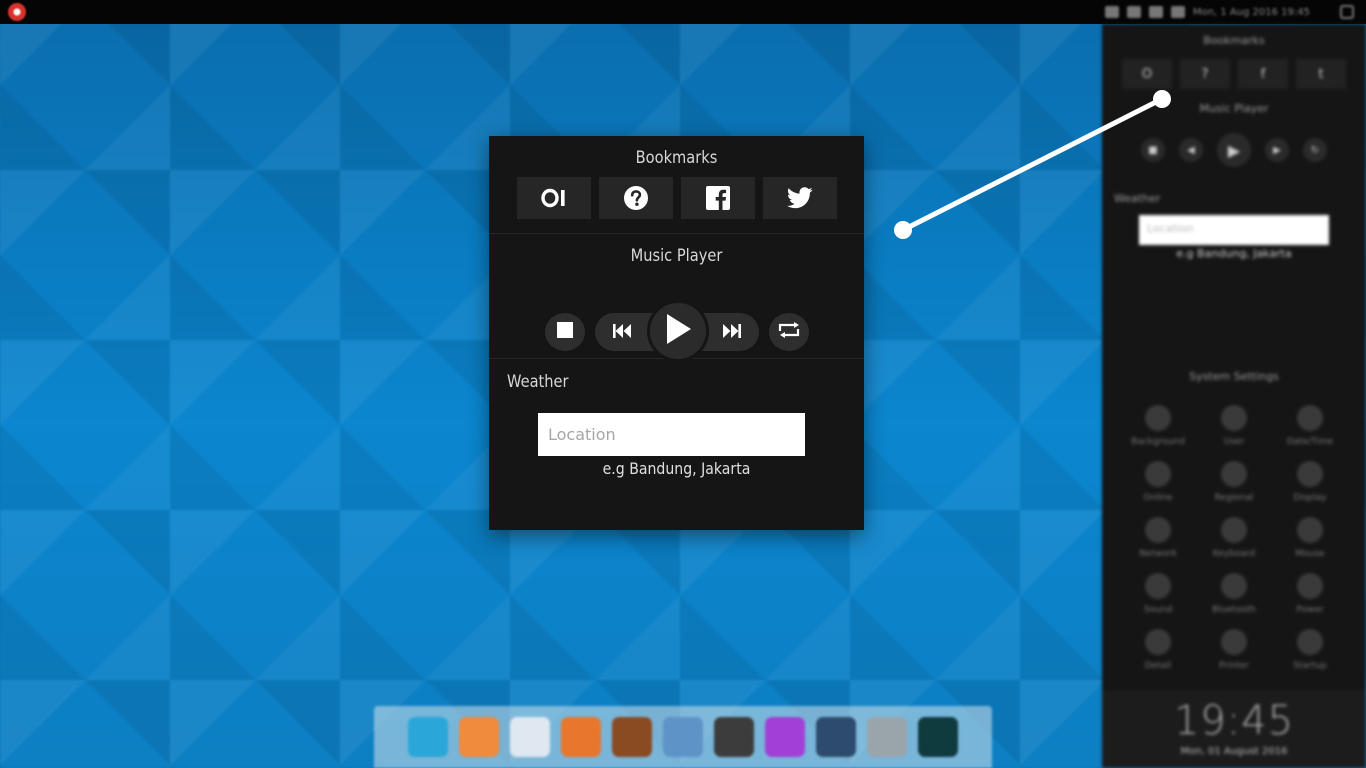 The width and height of the screenshot is (1366, 768). I want to click on twitter-bookmark-button, so click(799, 198).